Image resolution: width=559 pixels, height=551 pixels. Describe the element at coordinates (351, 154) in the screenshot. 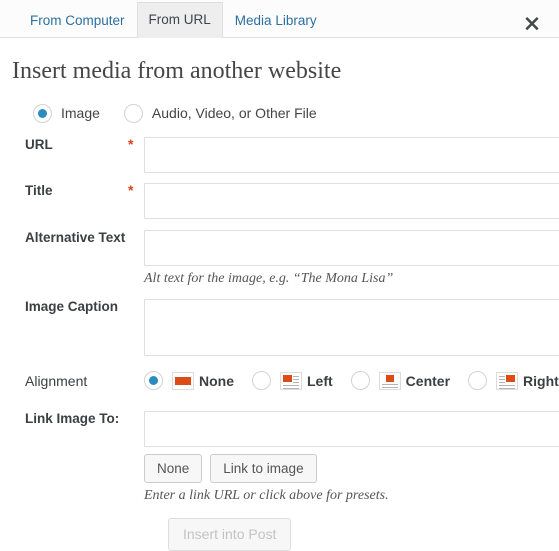

I see `url-input` at that location.